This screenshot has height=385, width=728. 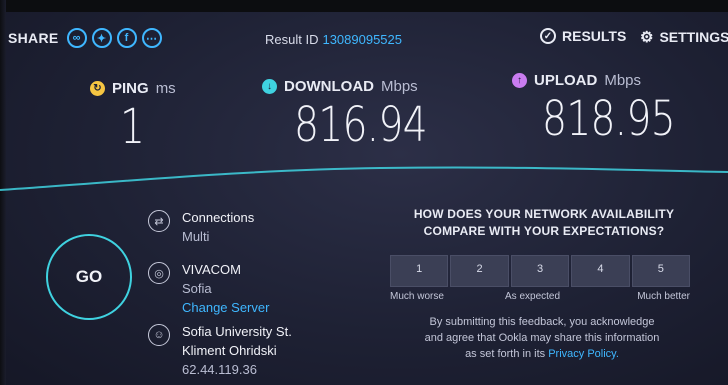 What do you see at coordinates (693, 37) in the screenshot?
I see `settings-label: SETTINGS` at bounding box center [693, 37].